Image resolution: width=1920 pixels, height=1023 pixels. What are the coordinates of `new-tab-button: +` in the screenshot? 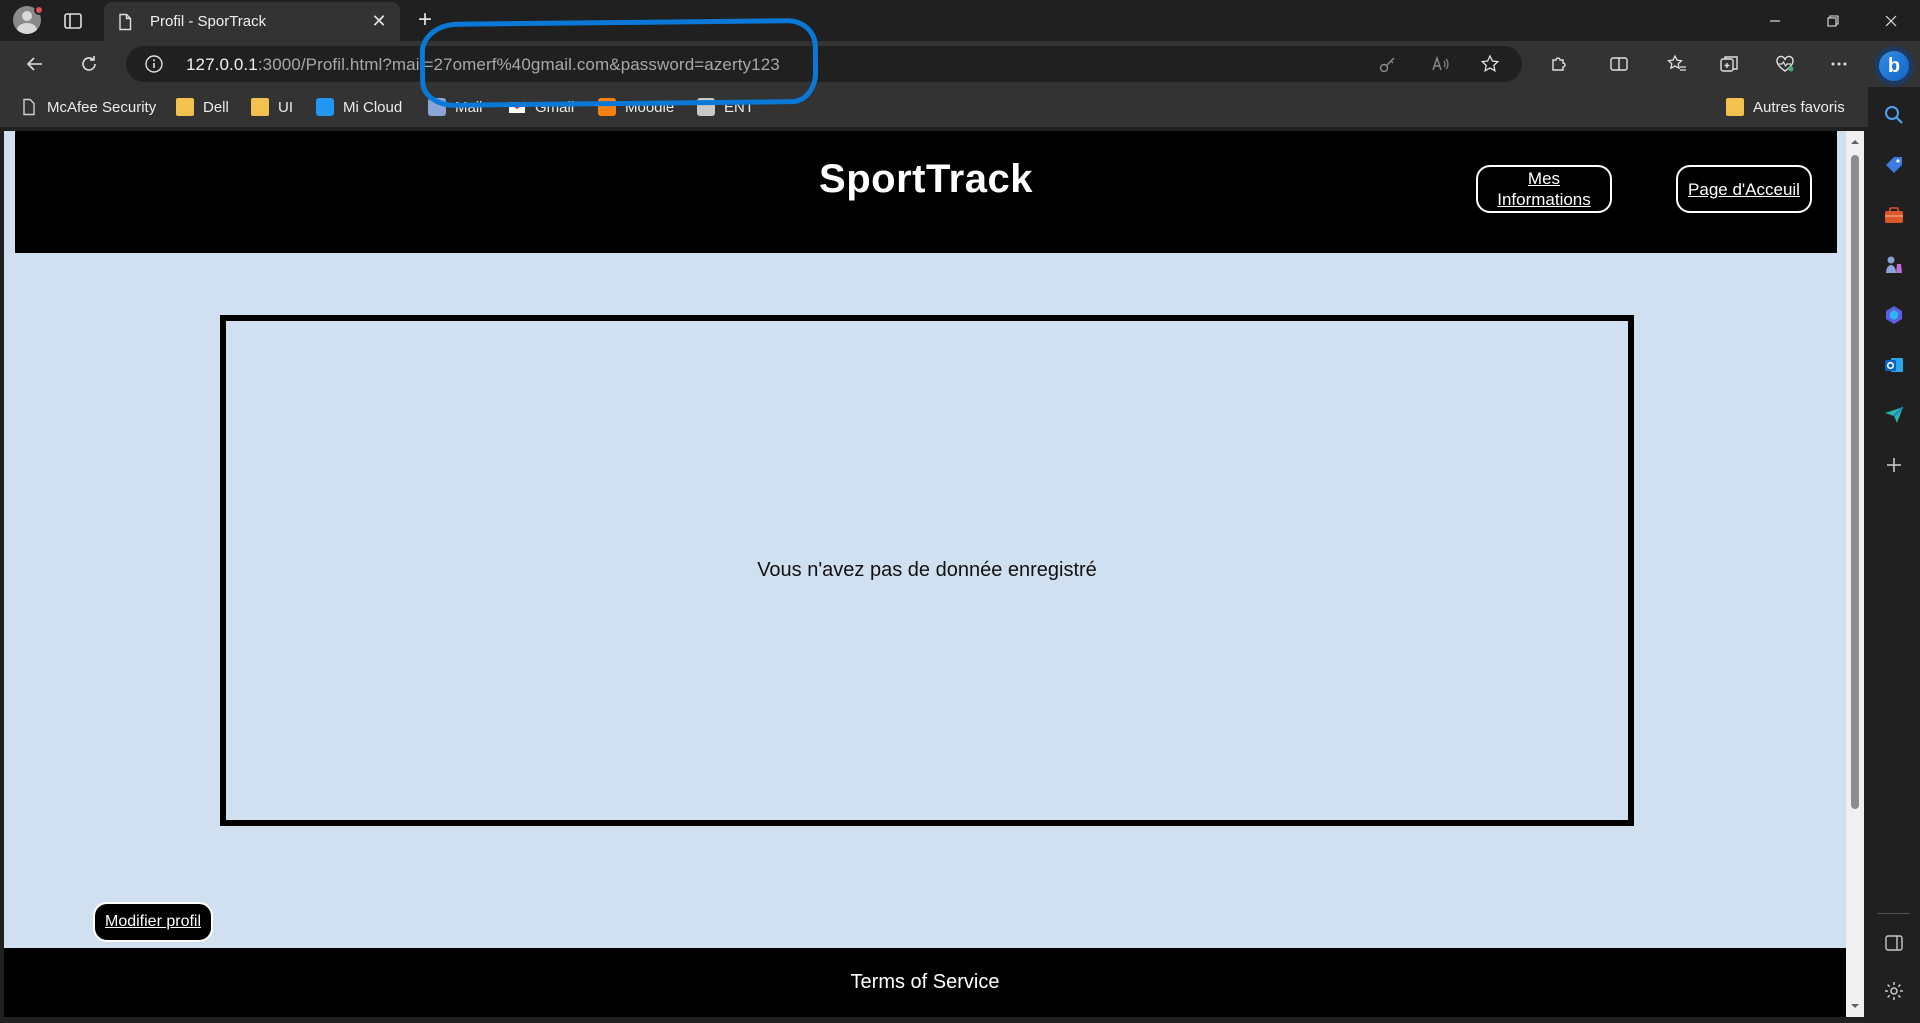 It's located at (425, 21).